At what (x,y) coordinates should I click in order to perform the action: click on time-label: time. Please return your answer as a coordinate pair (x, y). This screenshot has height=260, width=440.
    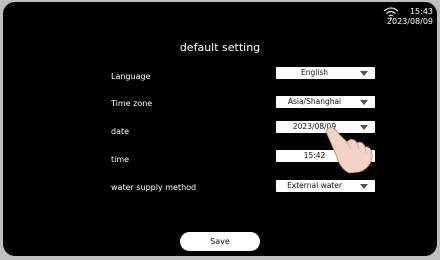
    Looking at the image, I should click on (120, 159).